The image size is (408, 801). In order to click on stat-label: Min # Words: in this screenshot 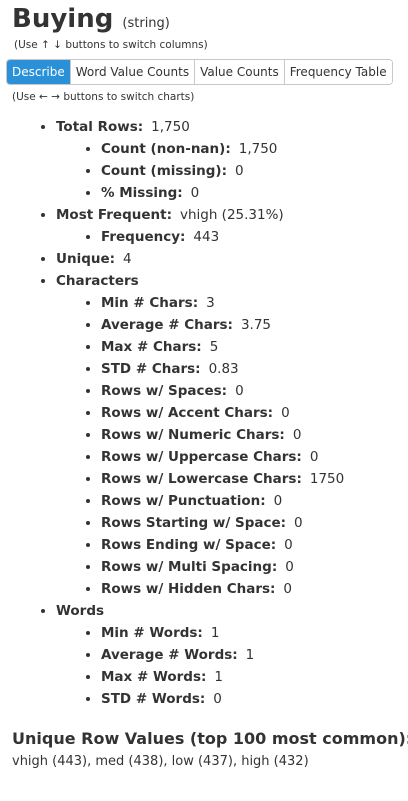, I will do `click(152, 633)`.